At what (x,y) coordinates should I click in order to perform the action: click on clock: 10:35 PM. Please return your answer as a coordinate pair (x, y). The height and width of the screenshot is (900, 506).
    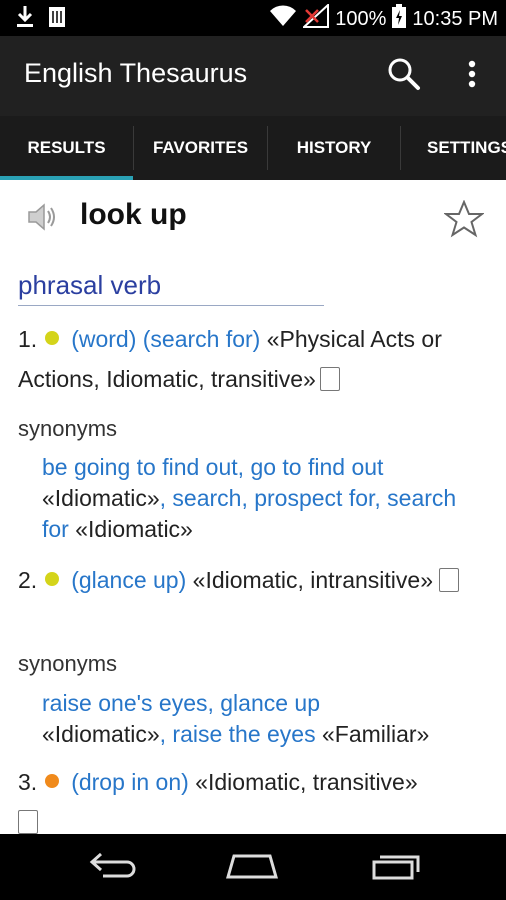
    Looking at the image, I should click on (455, 18).